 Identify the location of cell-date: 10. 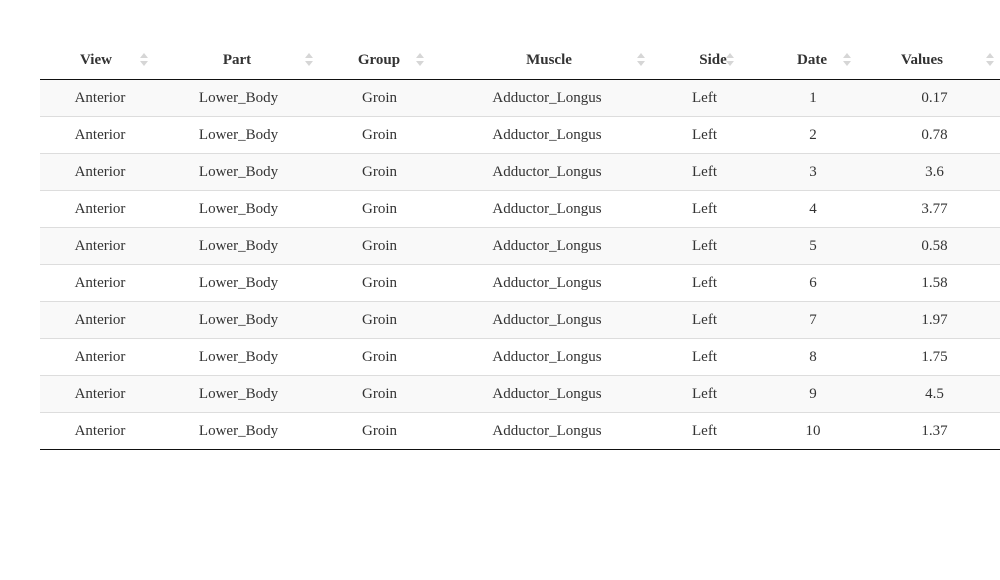
(813, 431).